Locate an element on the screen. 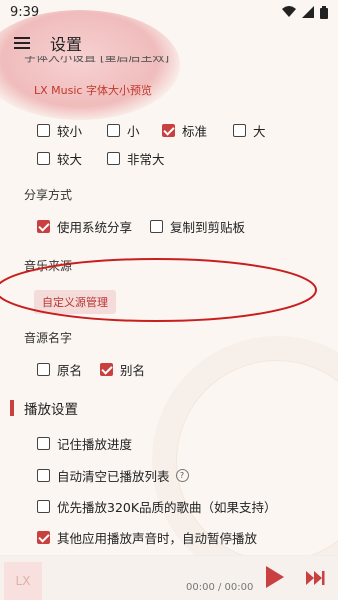 This screenshot has width=338, height=600. font-option-standard: 标准 is located at coordinates (184, 130).